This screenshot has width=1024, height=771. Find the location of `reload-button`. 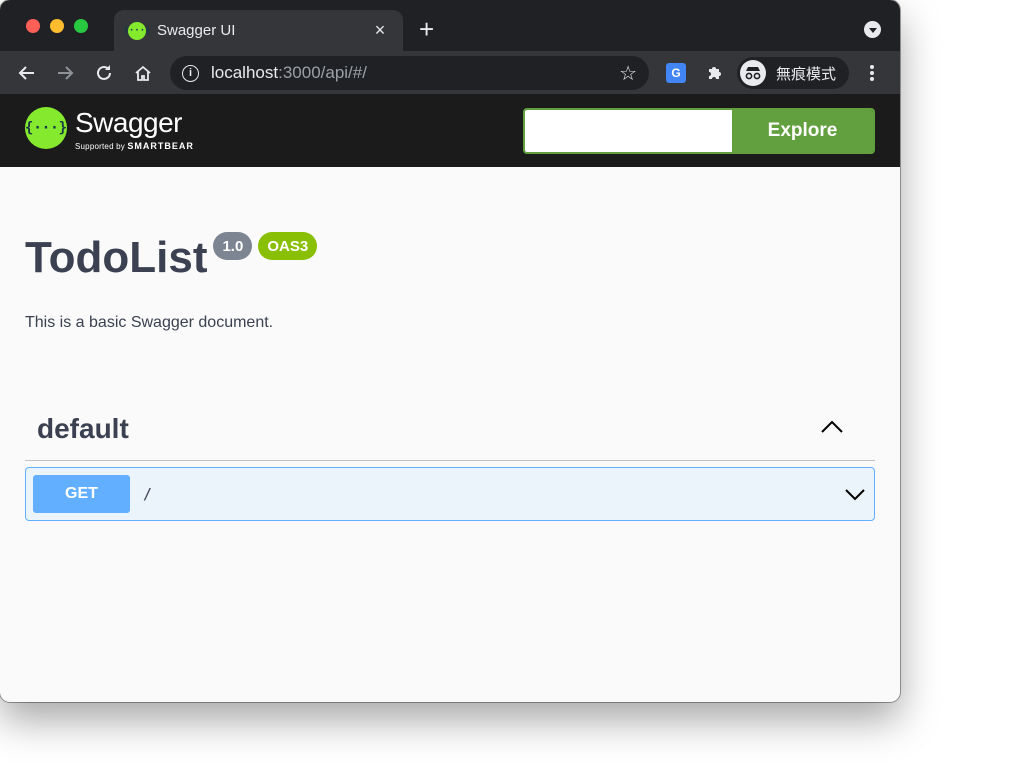

reload-button is located at coordinates (104, 73).